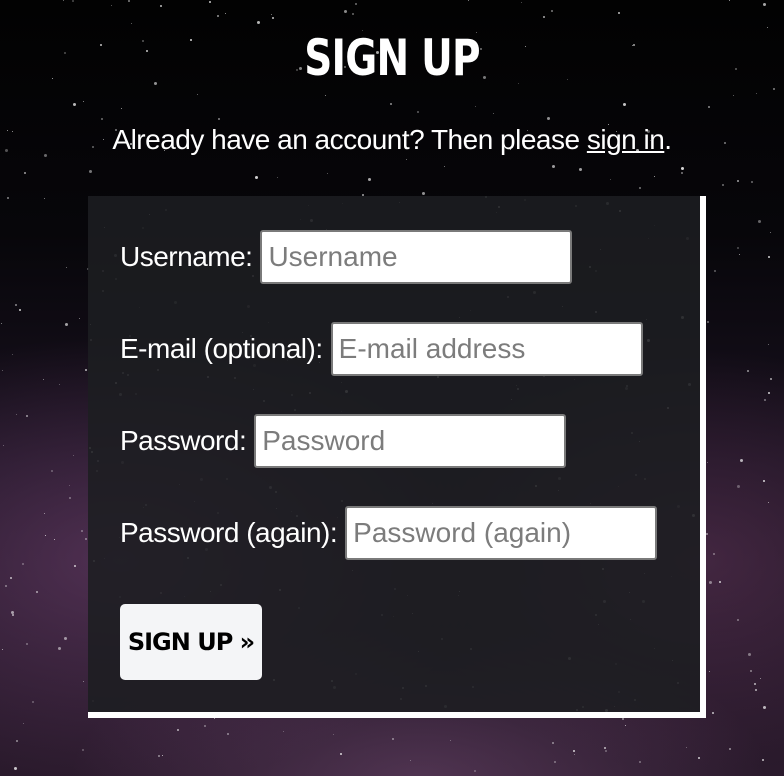 This screenshot has width=784, height=776. What do you see at coordinates (416, 257) in the screenshot?
I see `username-input` at bounding box center [416, 257].